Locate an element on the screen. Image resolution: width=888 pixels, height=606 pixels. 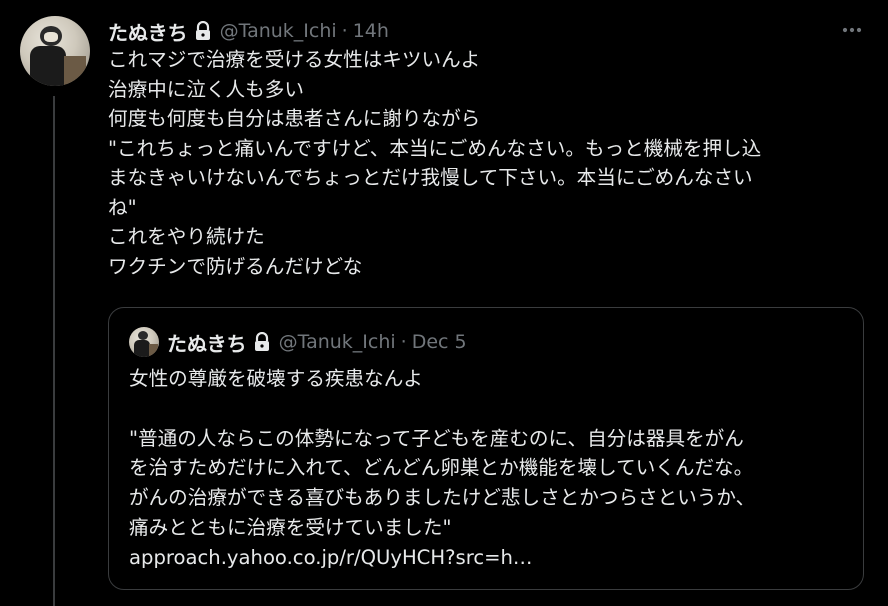
handle: @Tanuk_Ichi is located at coordinates (278, 31).